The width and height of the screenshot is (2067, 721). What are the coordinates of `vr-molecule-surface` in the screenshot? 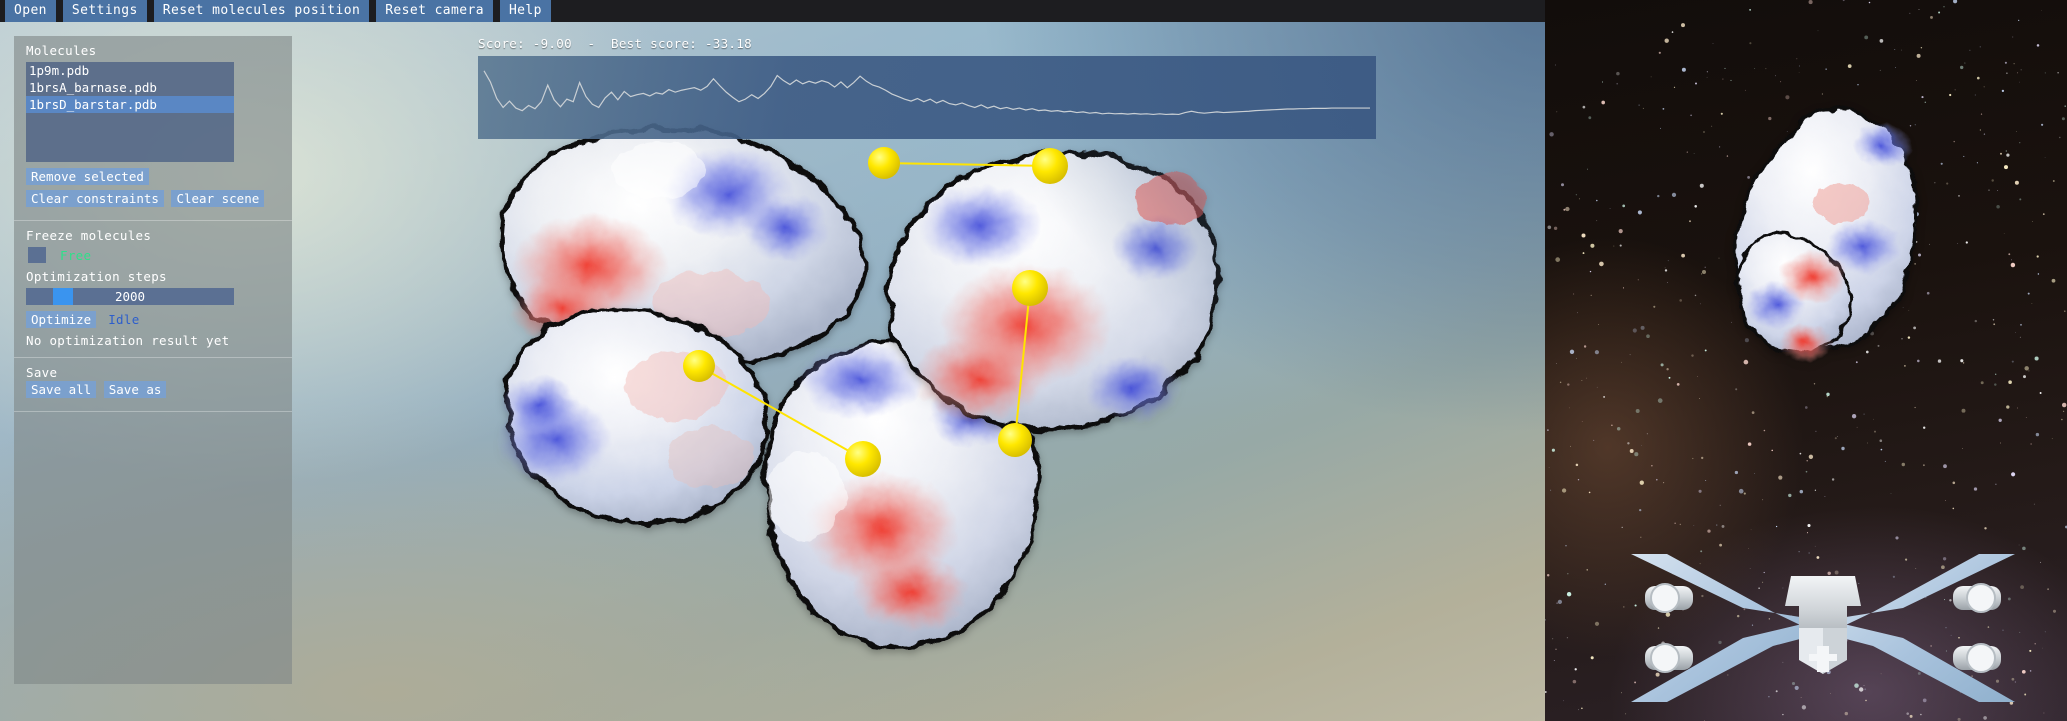 It's located at (1830, 230).